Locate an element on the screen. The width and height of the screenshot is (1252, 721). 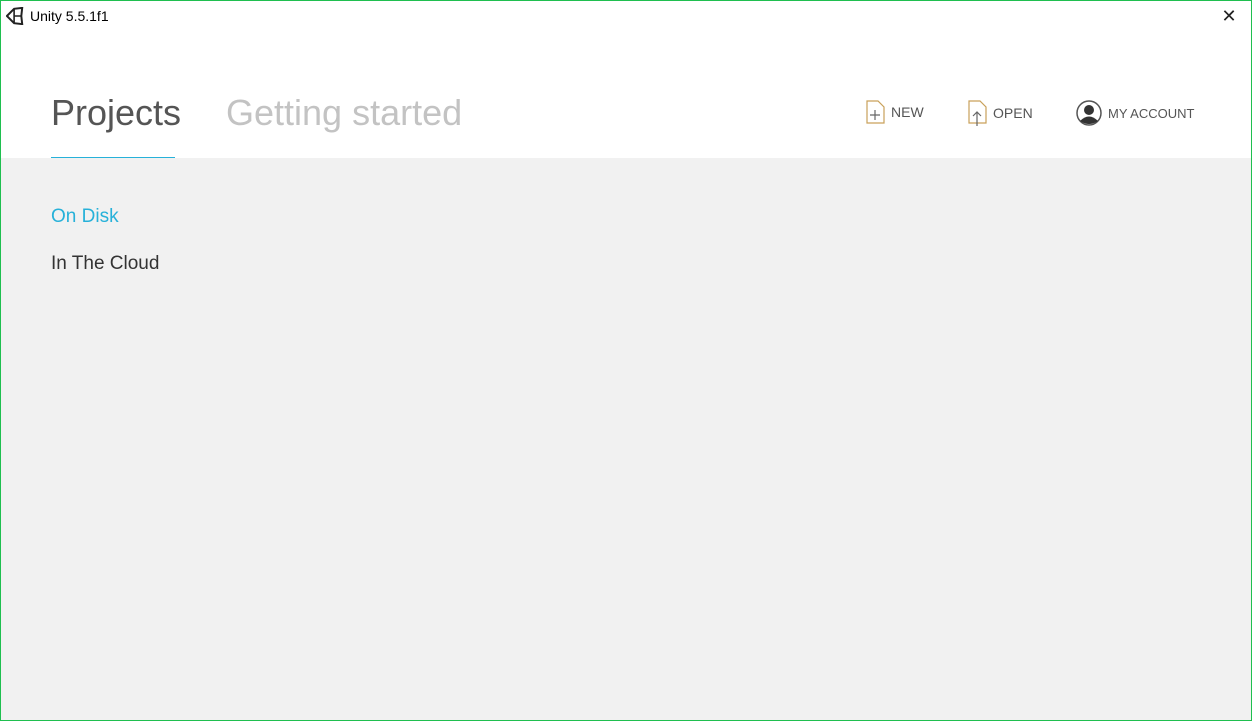
window-title: Unity 5.5.1f1 is located at coordinates (69, 16).